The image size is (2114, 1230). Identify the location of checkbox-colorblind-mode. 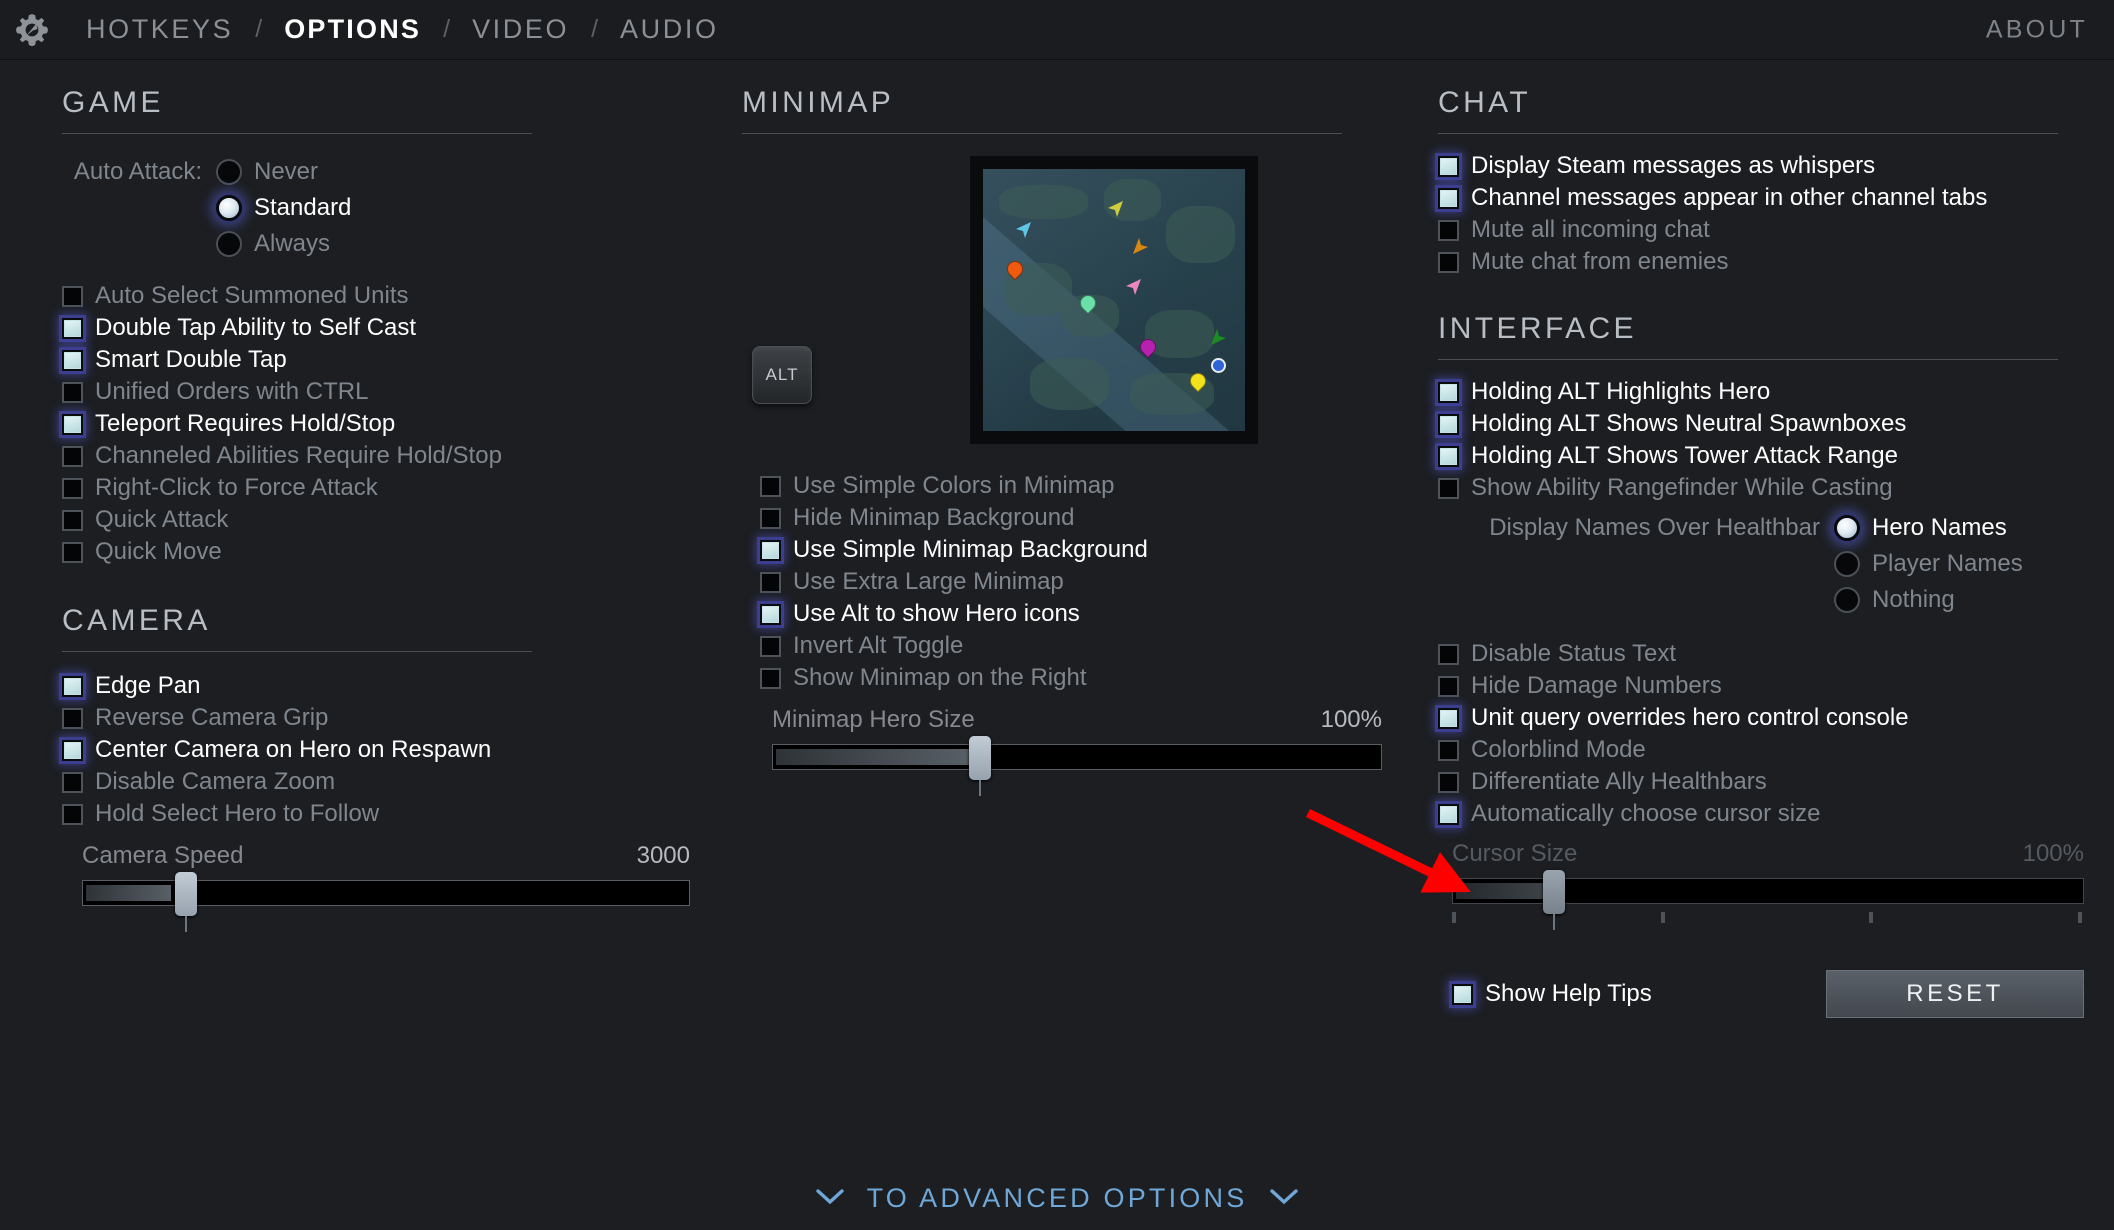
(1448, 750).